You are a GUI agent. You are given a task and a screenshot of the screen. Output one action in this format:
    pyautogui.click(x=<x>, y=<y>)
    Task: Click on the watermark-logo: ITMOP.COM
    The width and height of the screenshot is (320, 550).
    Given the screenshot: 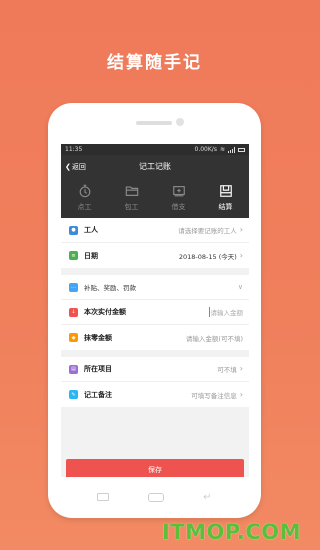 What is the action you would take?
    pyautogui.click(x=231, y=532)
    